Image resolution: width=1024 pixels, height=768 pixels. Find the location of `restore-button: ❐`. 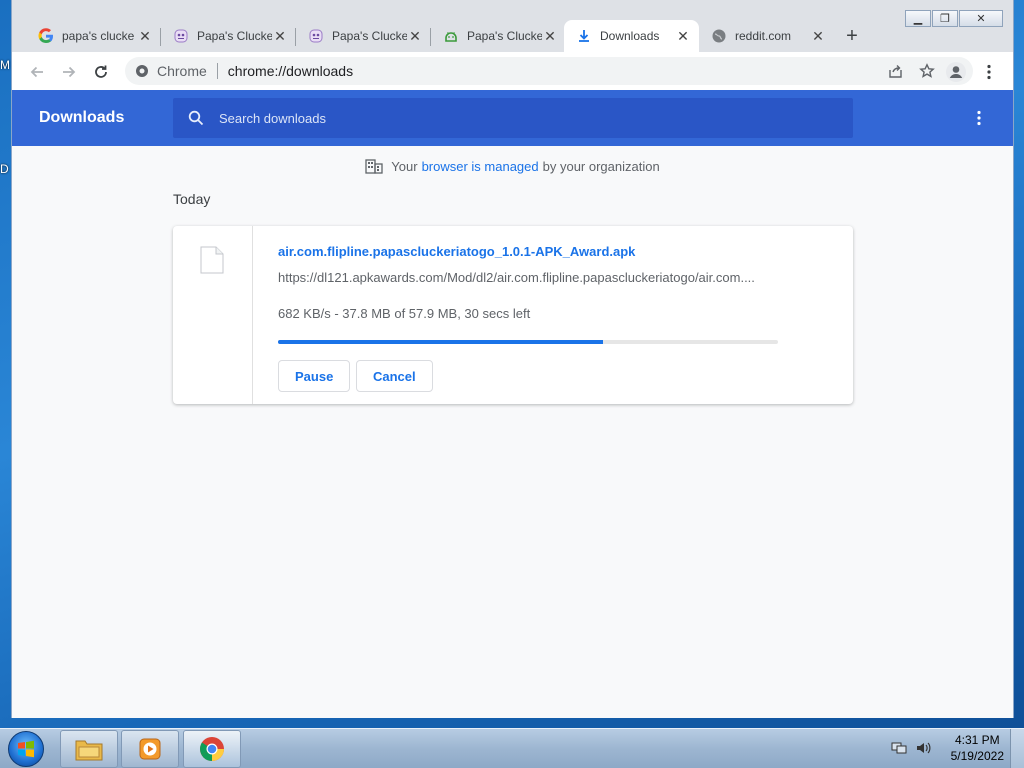

restore-button: ❐ is located at coordinates (945, 18).